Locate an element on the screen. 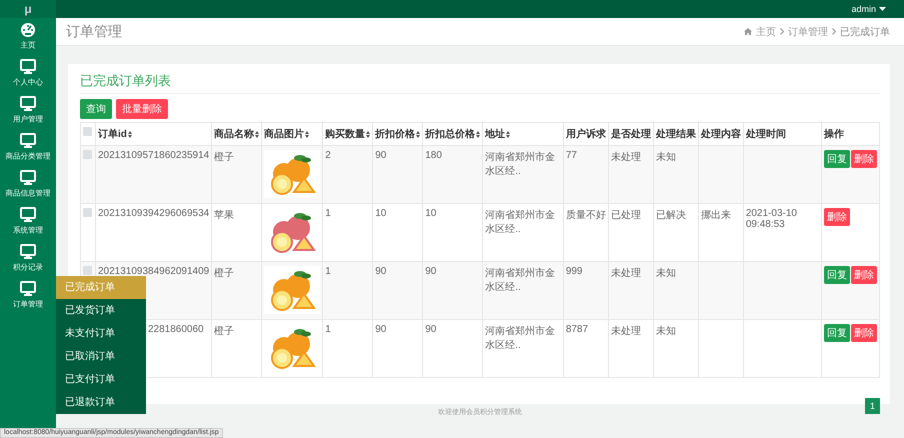  table-cell: 挪出来 is located at coordinates (715, 215).